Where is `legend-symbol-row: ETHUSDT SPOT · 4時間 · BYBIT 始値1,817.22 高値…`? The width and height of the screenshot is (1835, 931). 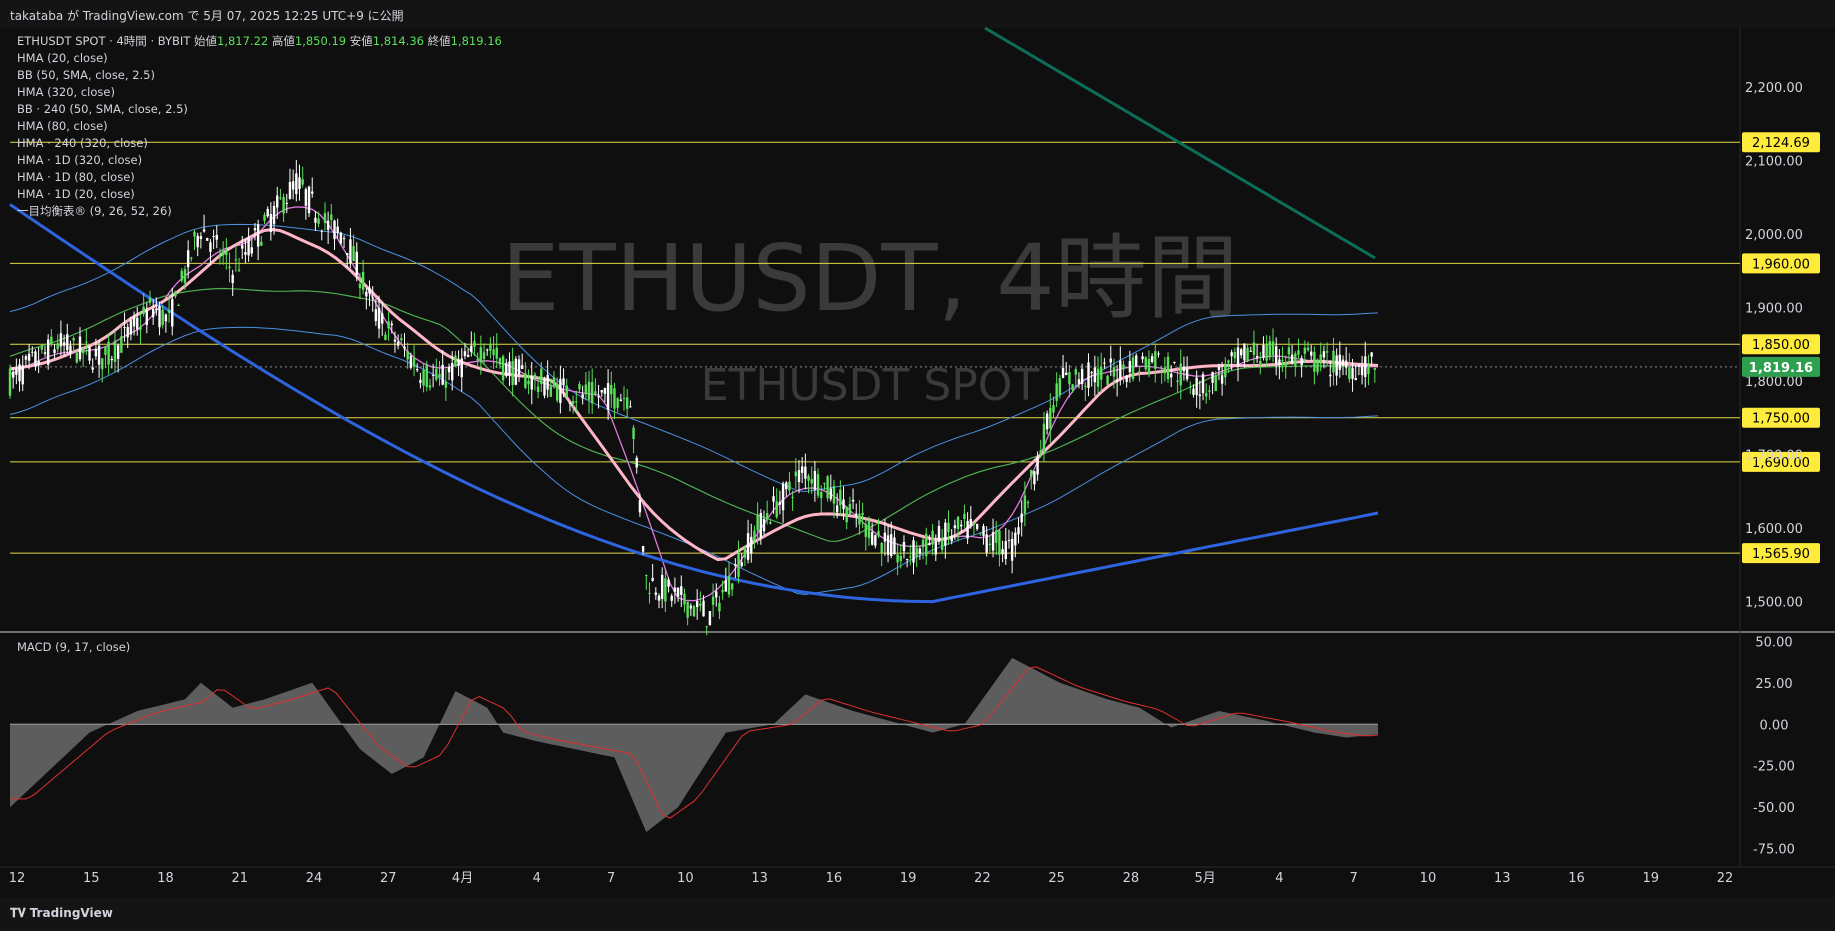
legend-symbol-row: ETHUSDT SPOT · 4時間 · BYBIT 始値1,817.22 高値… is located at coordinates (259, 41).